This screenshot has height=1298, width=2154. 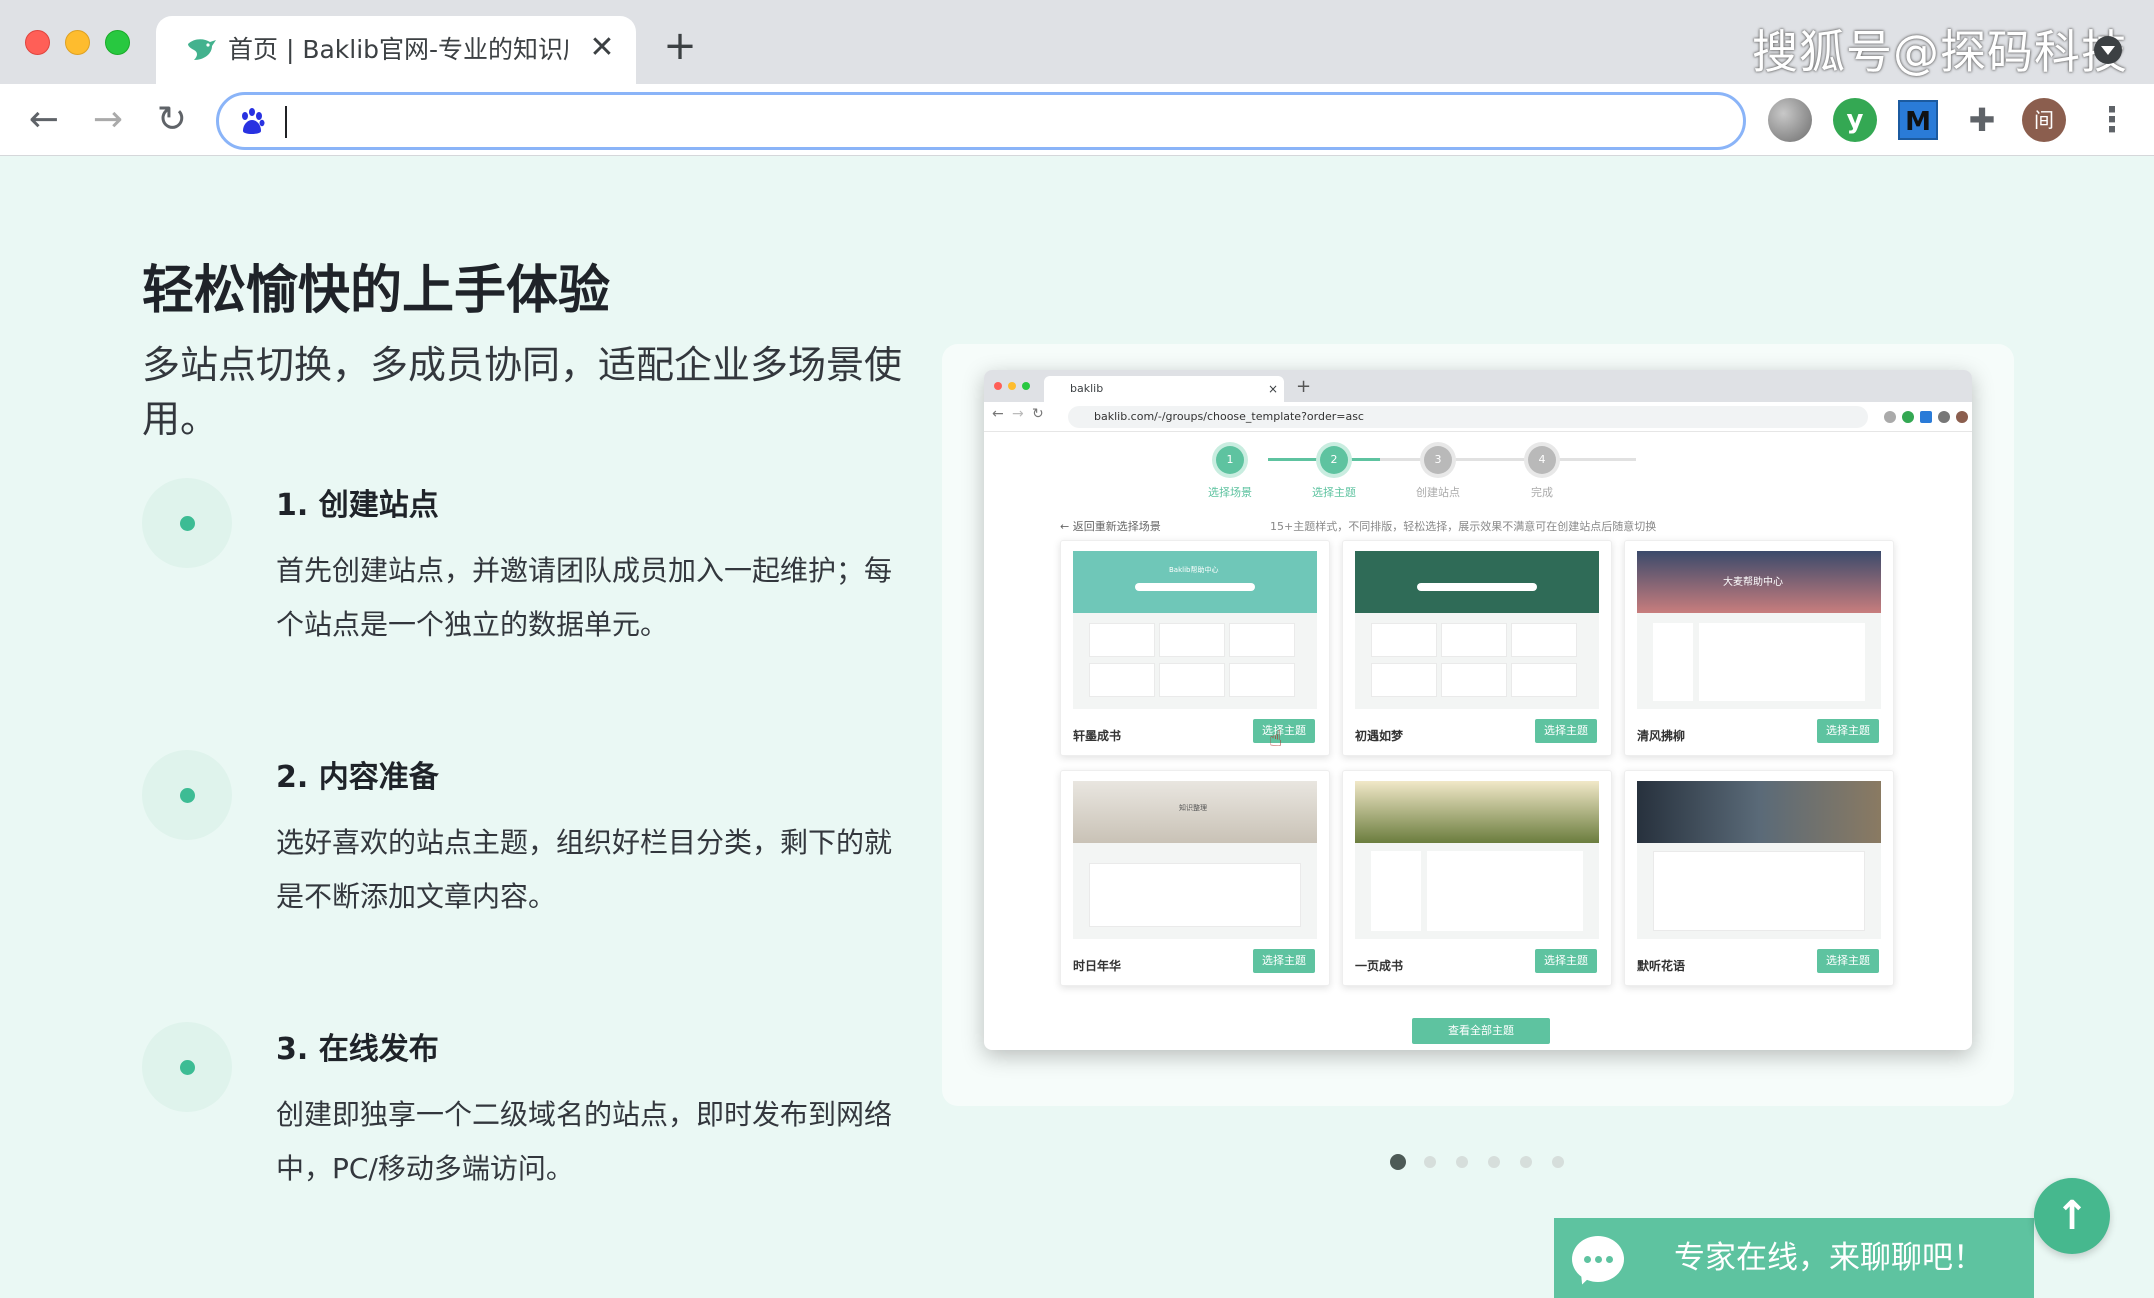 I want to click on thumb-banner-text: Baklib帮助中心, so click(x=1194, y=570).